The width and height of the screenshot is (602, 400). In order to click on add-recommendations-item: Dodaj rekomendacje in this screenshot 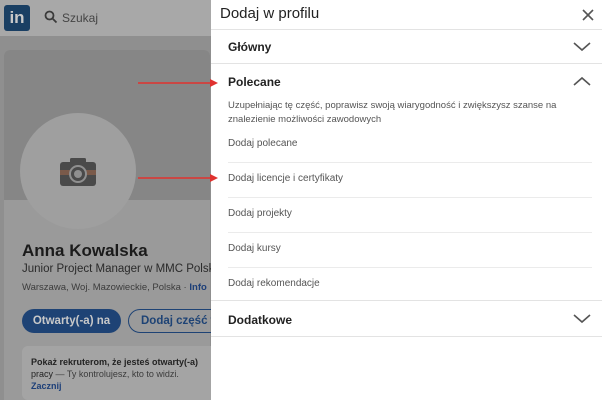, I will do `click(410, 285)`.